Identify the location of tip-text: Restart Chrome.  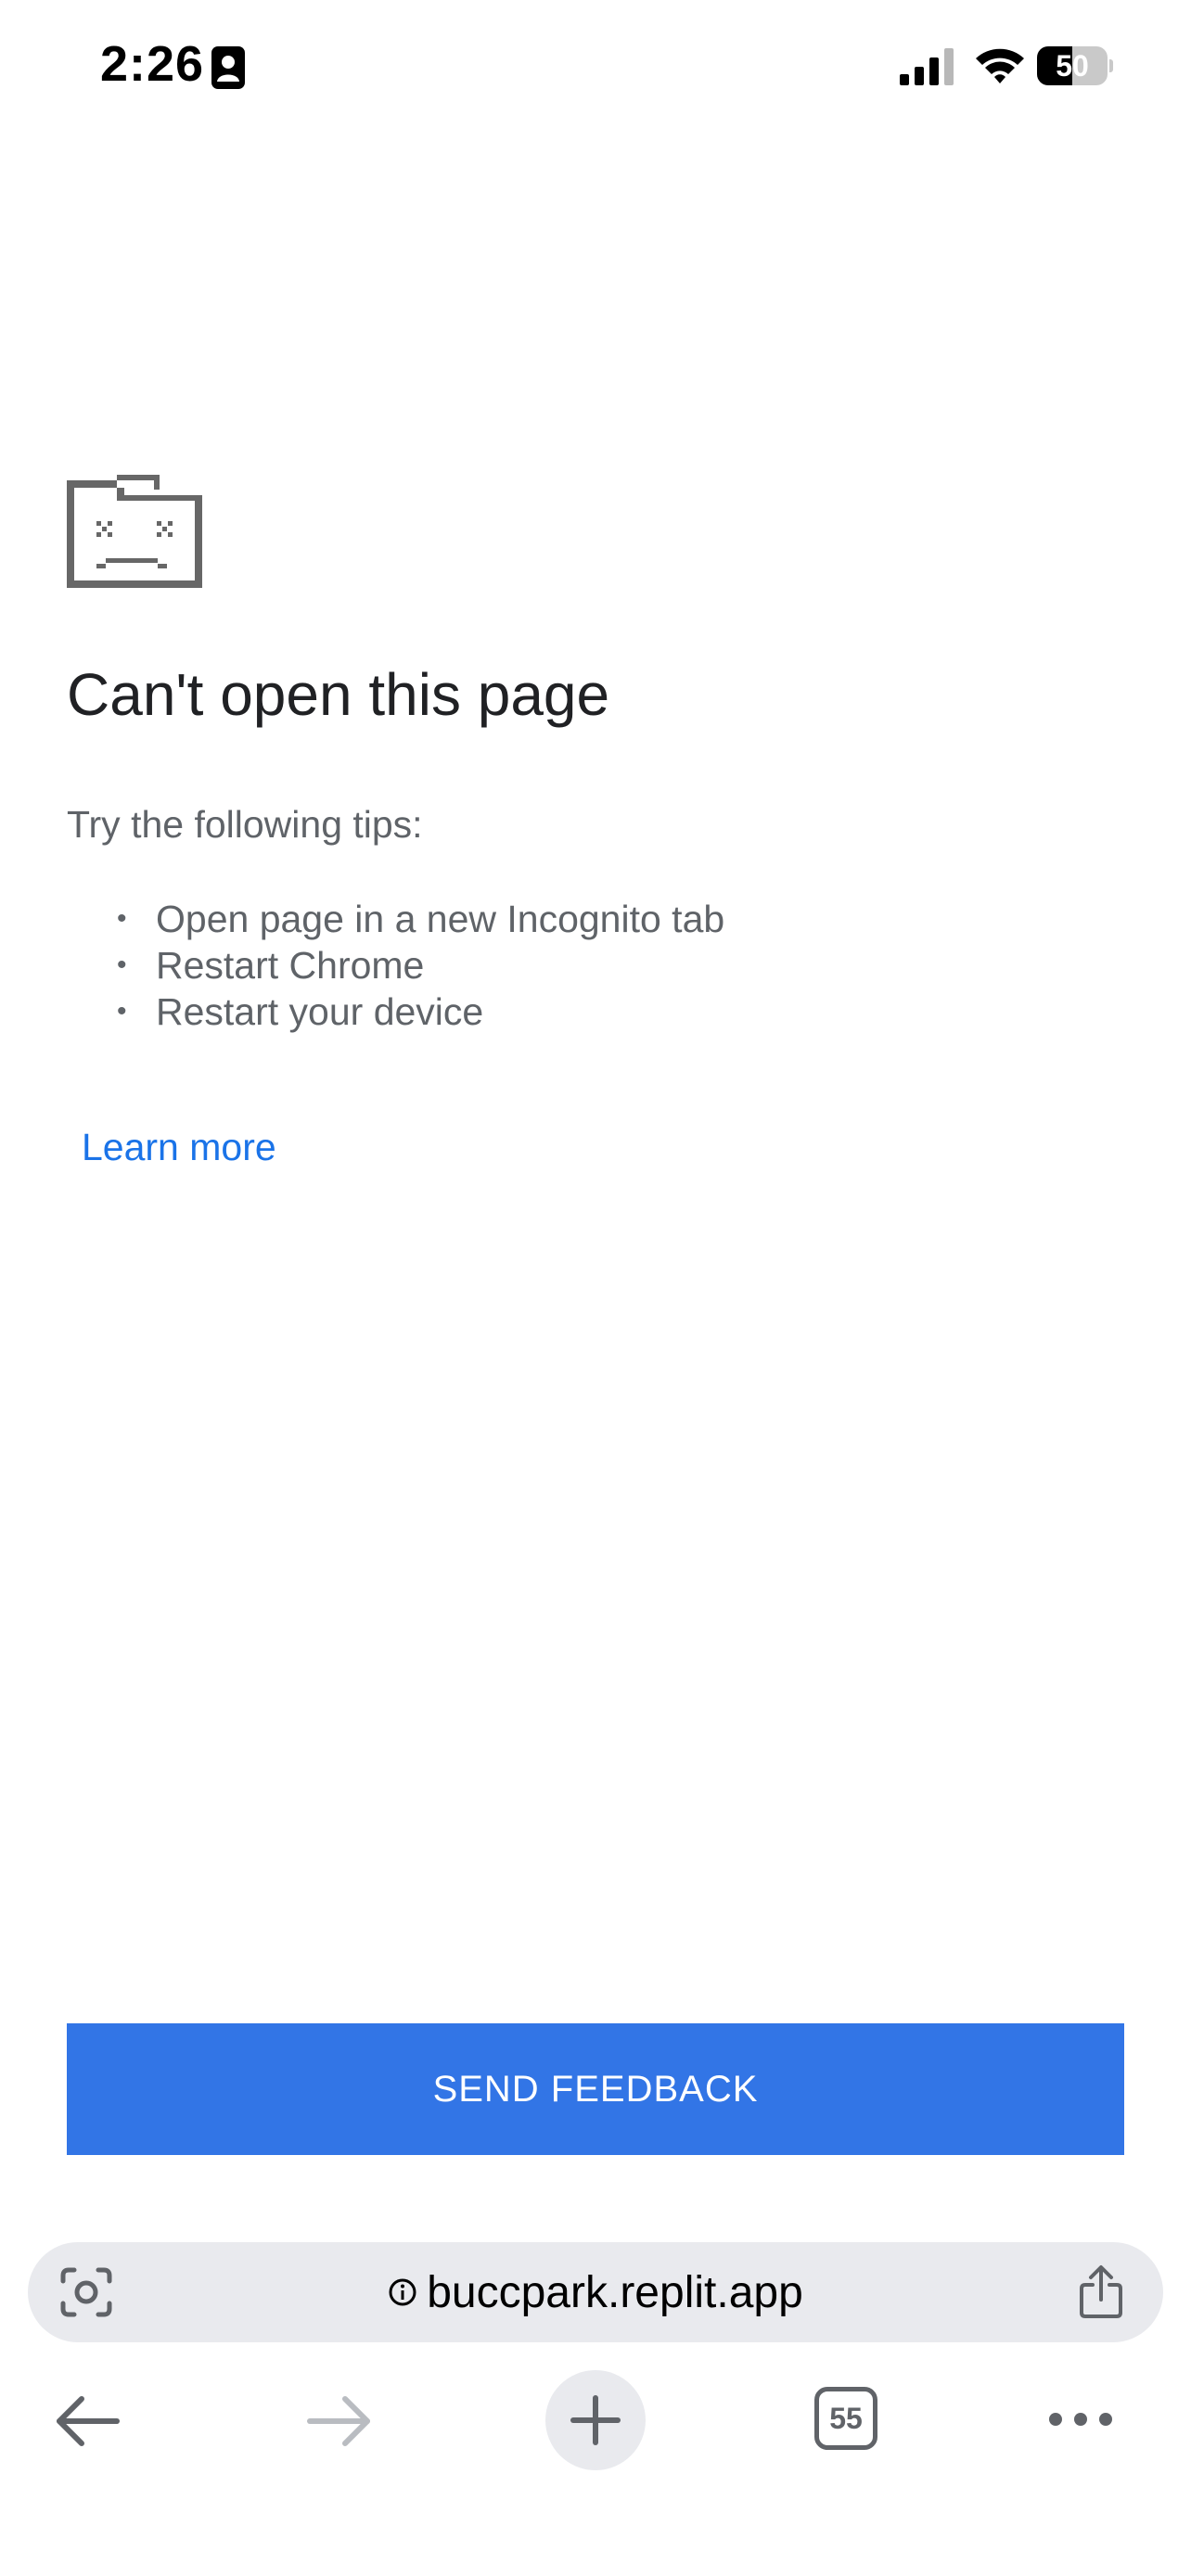
(290, 965).